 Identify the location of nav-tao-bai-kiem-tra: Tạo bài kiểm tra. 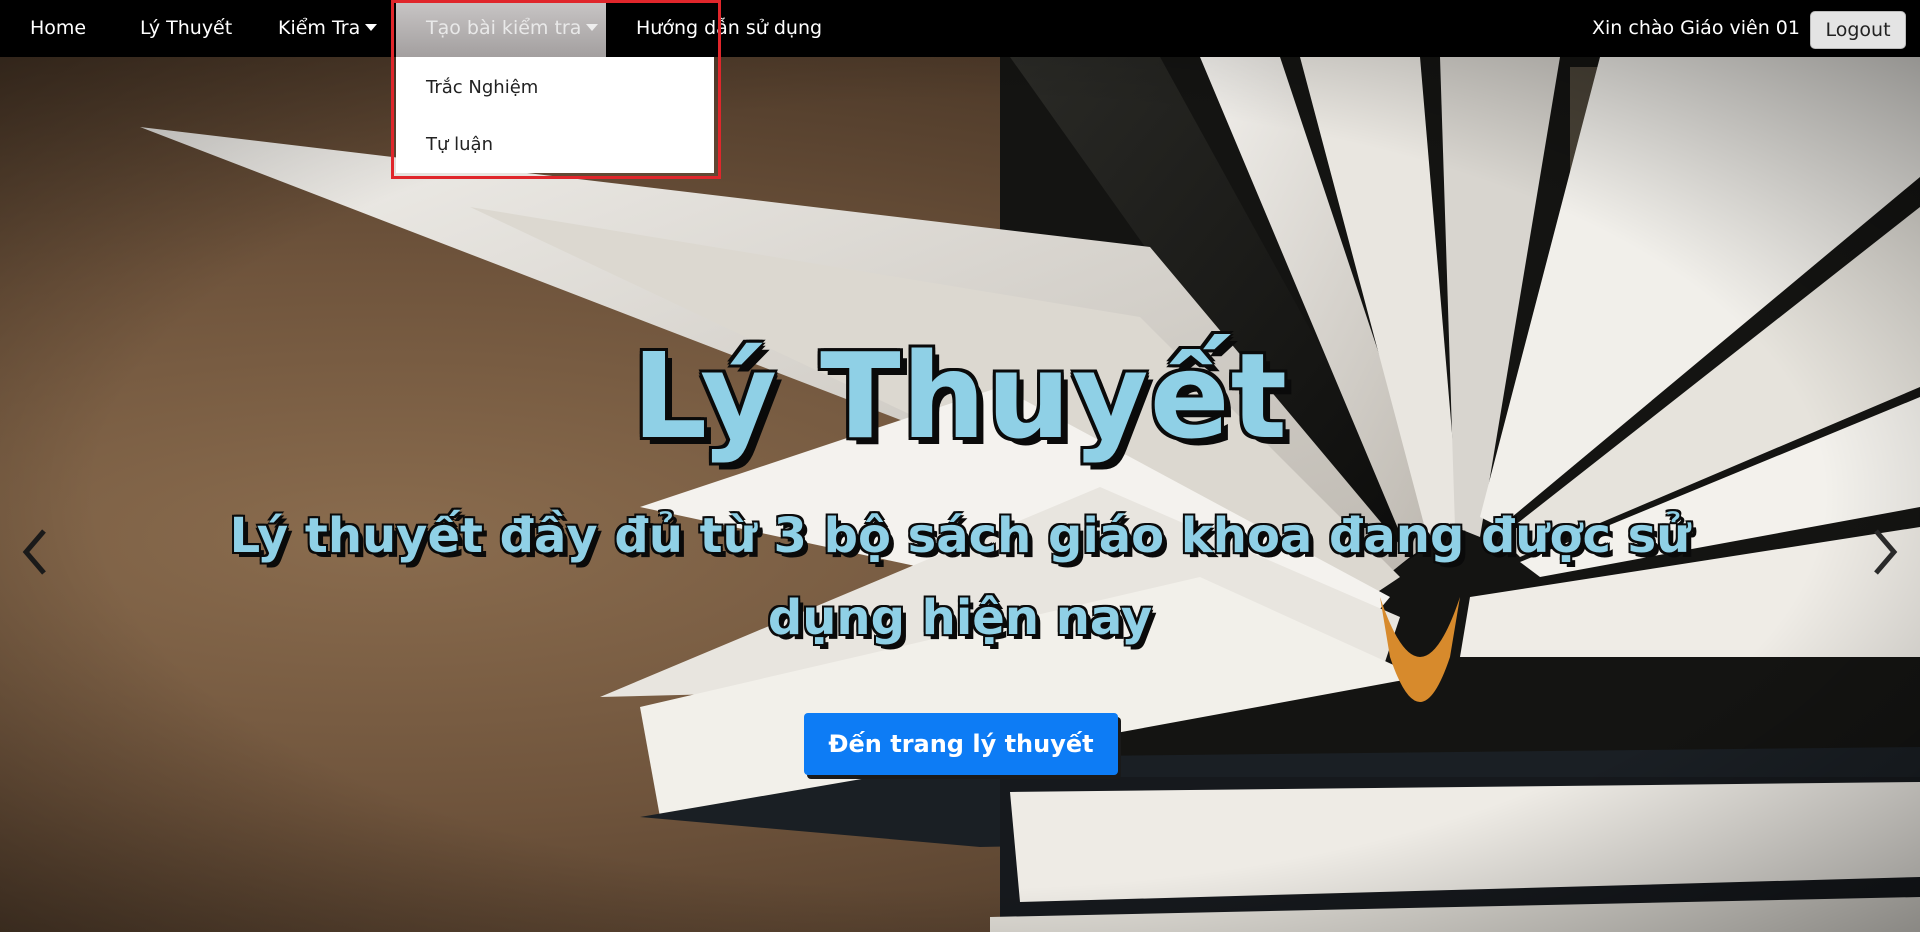
(501, 28).